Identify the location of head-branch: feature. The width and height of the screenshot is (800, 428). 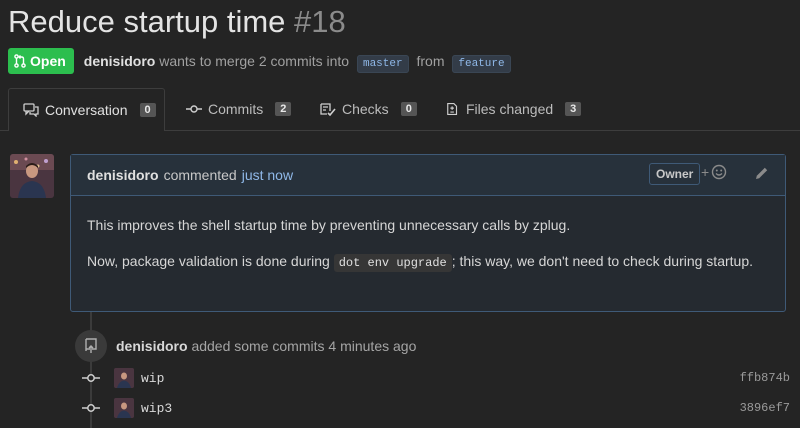
(481, 63).